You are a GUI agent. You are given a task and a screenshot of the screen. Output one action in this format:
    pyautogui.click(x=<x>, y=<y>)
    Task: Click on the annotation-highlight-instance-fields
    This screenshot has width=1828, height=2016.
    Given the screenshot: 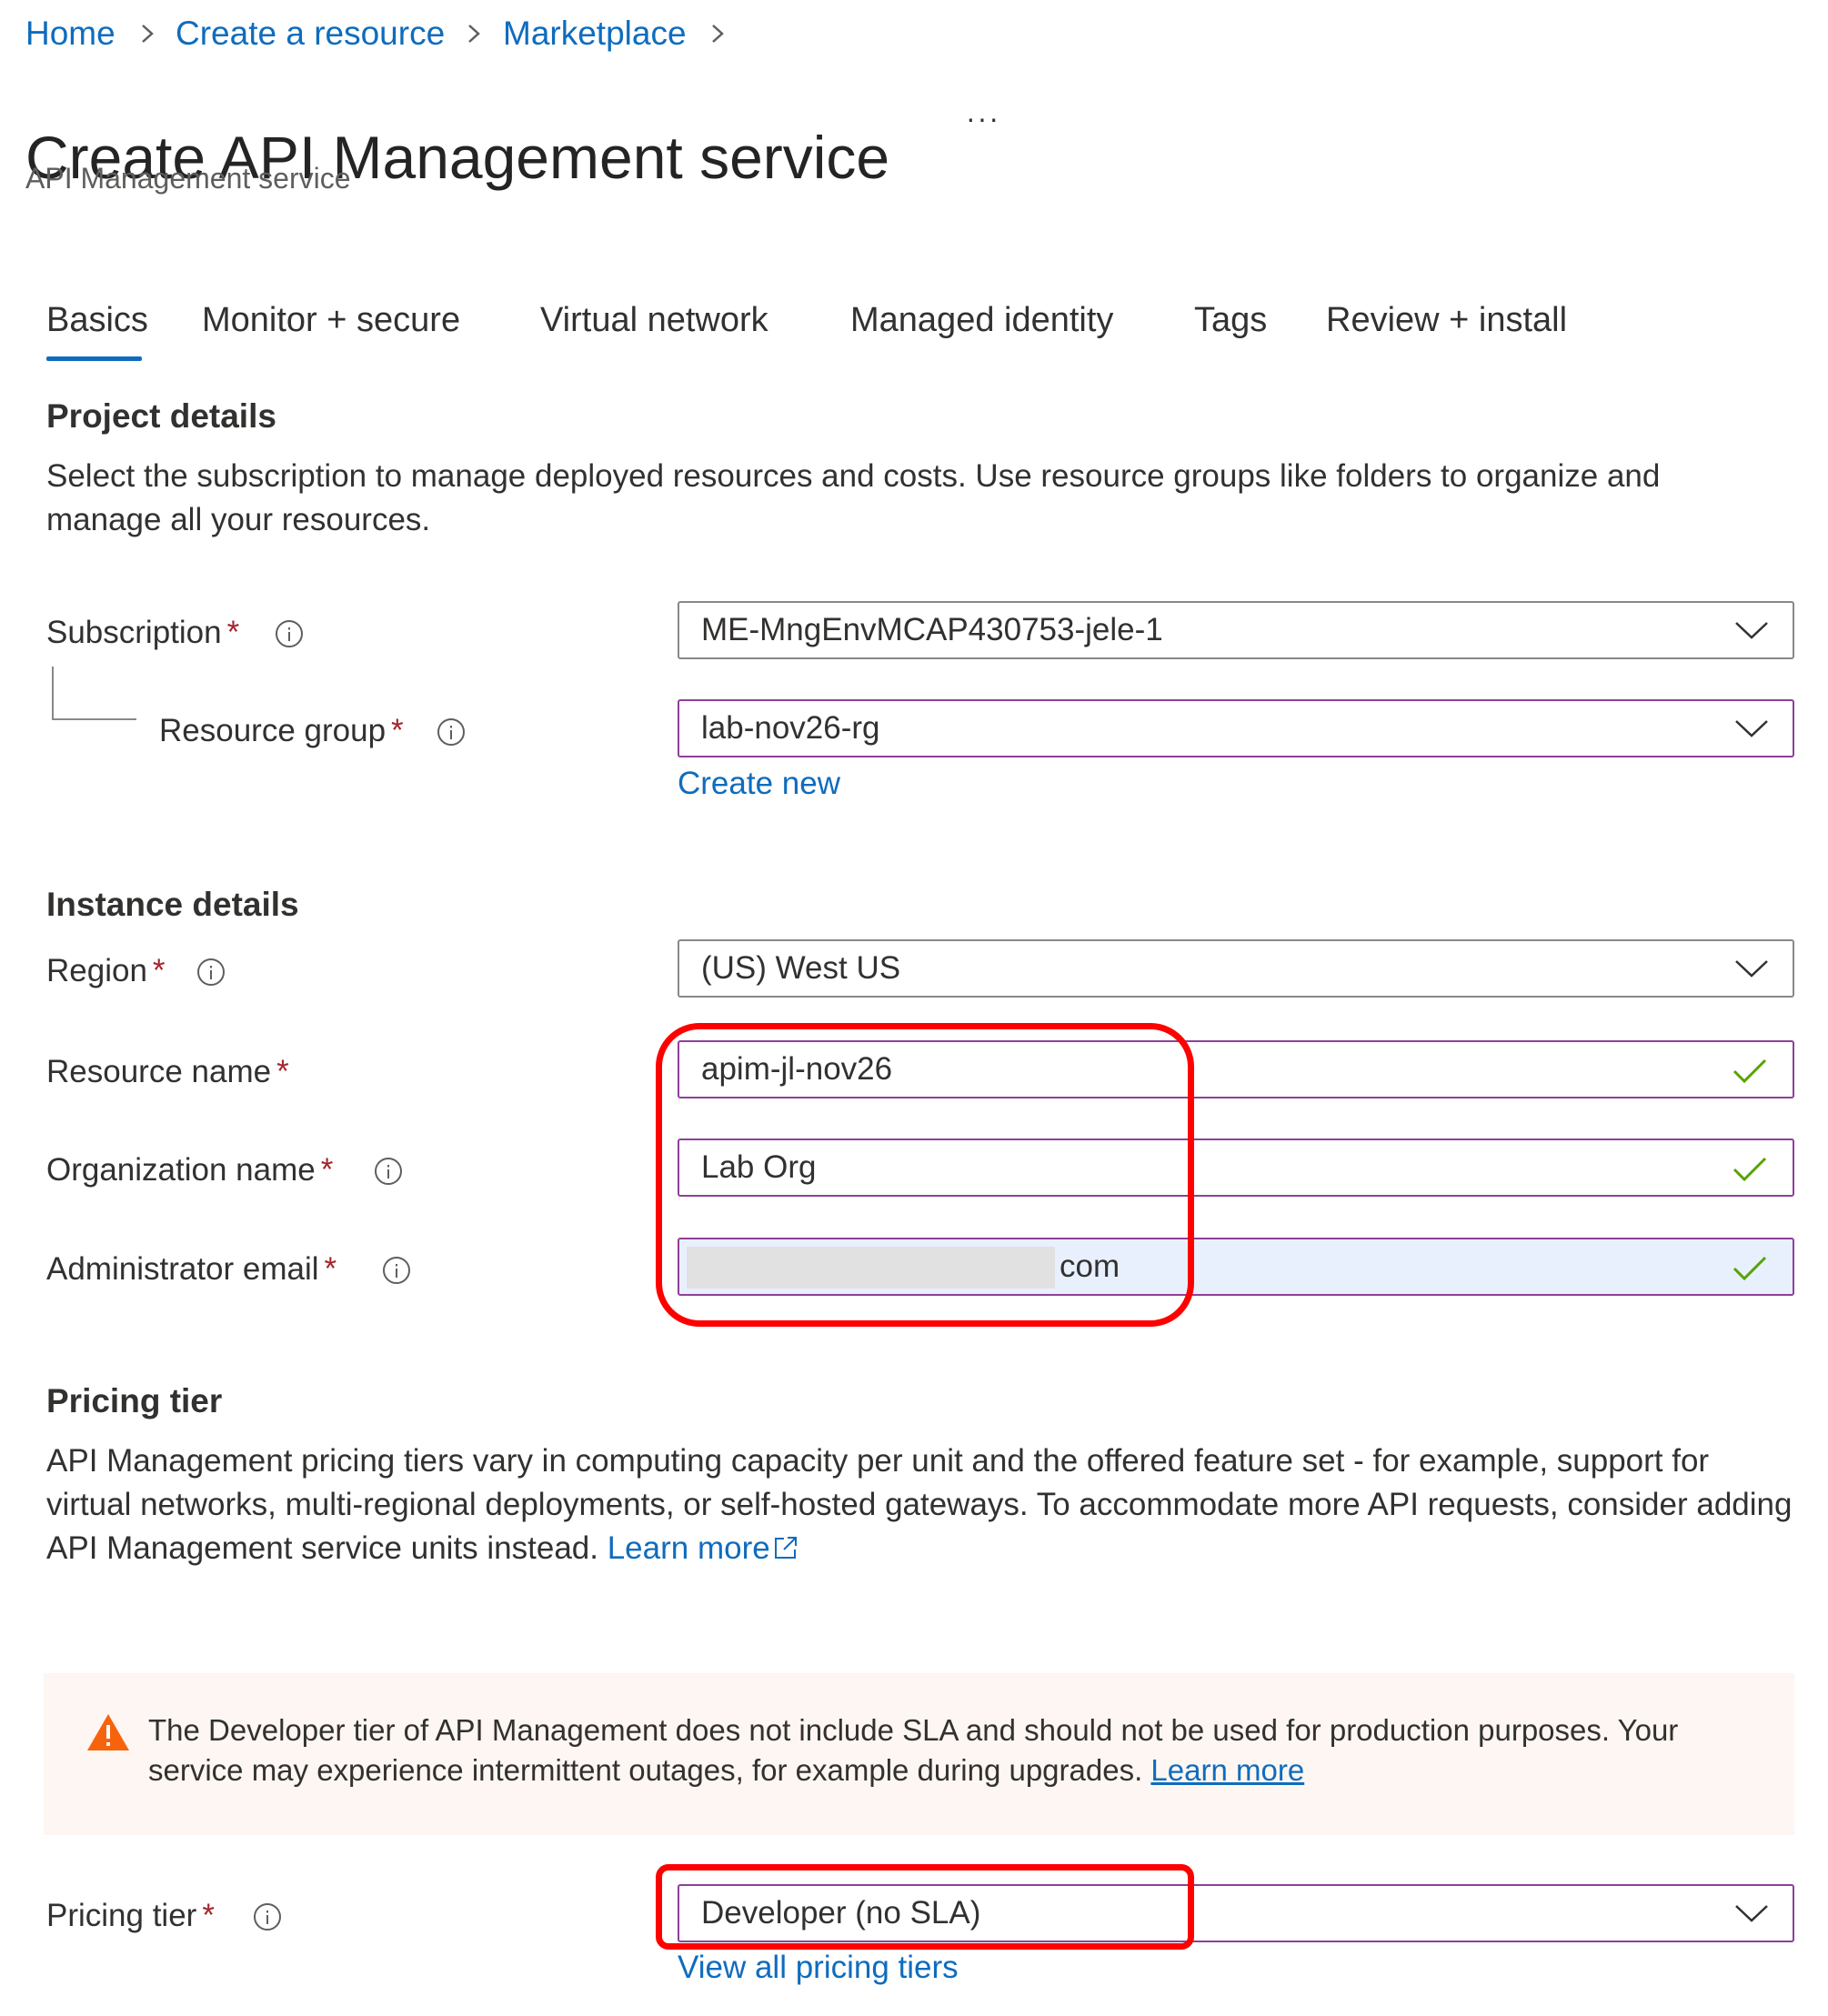 What is the action you would take?
    pyautogui.click(x=925, y=1175)
    